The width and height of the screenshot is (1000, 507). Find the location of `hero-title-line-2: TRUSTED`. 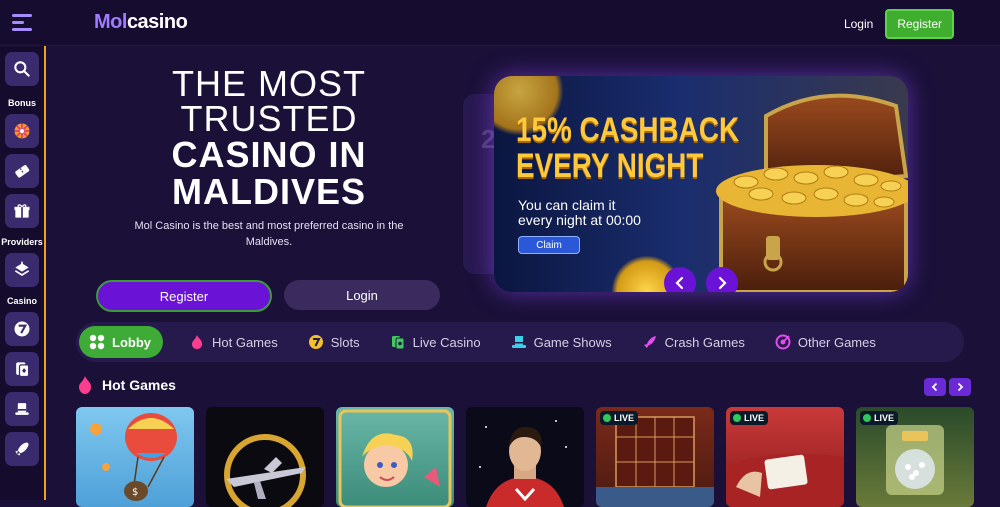

hero-title-line-2: TRUSTED is located at coordinates (269, 118).